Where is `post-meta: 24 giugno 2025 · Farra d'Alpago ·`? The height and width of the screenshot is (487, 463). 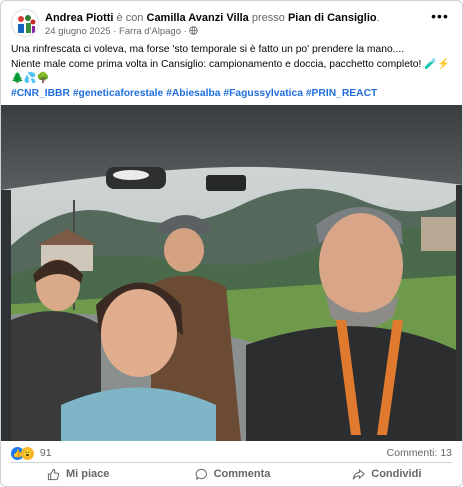 post-meta: 24 giugno 2025 · Farra d'Alpago · is located at coordinates (122, 32).